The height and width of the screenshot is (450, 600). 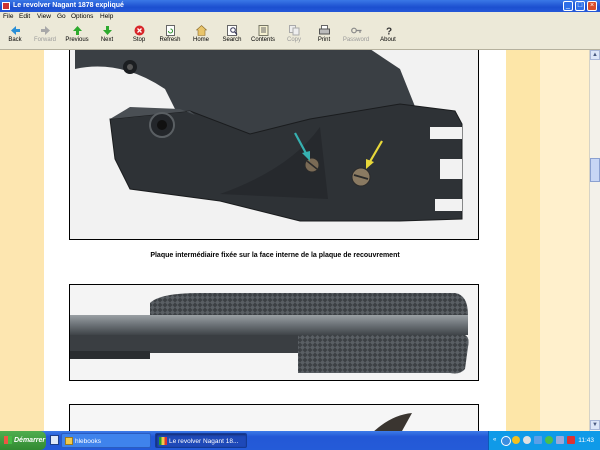 I want to click on tray-update-icon, so click(x=549, y=440).